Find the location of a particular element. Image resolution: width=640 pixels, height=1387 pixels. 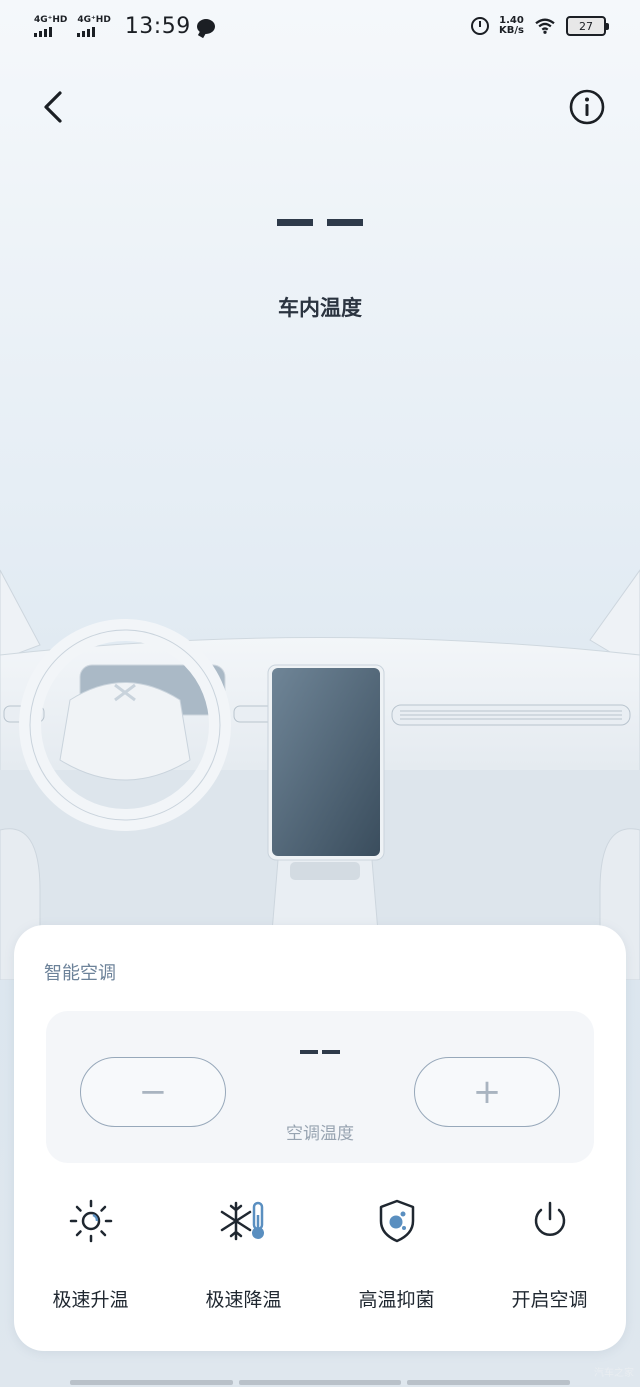

network-speed: 1.40 KB/s is located at coordinates (511, 26).